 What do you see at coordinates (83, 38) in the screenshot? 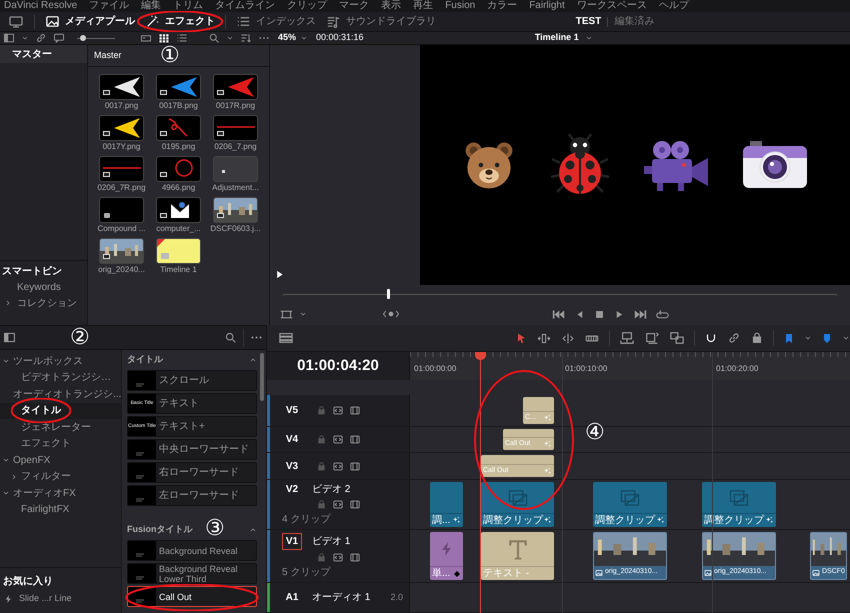
I see `slider-thumb` at bounding box center [83, 38].